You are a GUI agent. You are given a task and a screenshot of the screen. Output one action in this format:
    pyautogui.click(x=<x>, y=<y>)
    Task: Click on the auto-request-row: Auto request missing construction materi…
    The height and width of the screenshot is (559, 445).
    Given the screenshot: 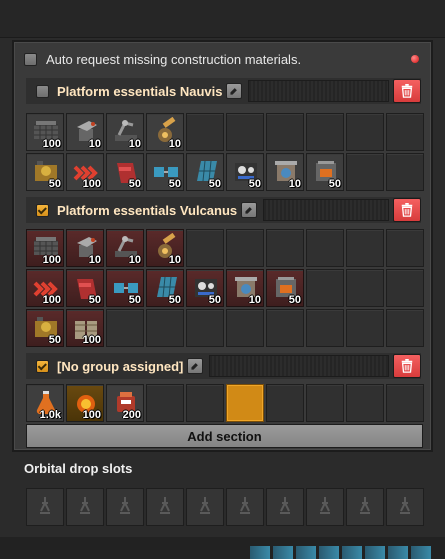 What is the action you would take?
    pyautogui.click(x=224, y=59)
    